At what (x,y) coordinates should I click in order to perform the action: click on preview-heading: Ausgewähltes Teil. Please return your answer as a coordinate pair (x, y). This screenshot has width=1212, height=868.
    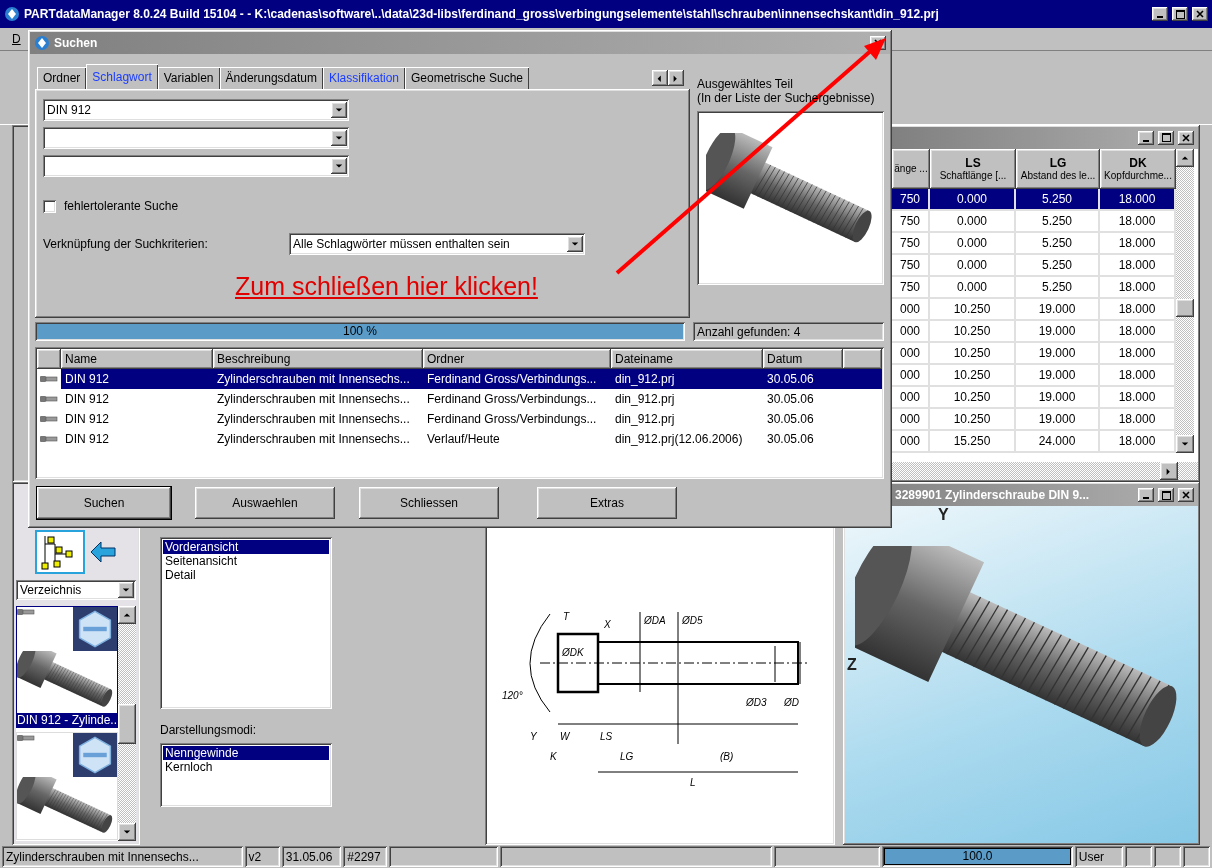
    Looking at the image, I should click on (745, 84).